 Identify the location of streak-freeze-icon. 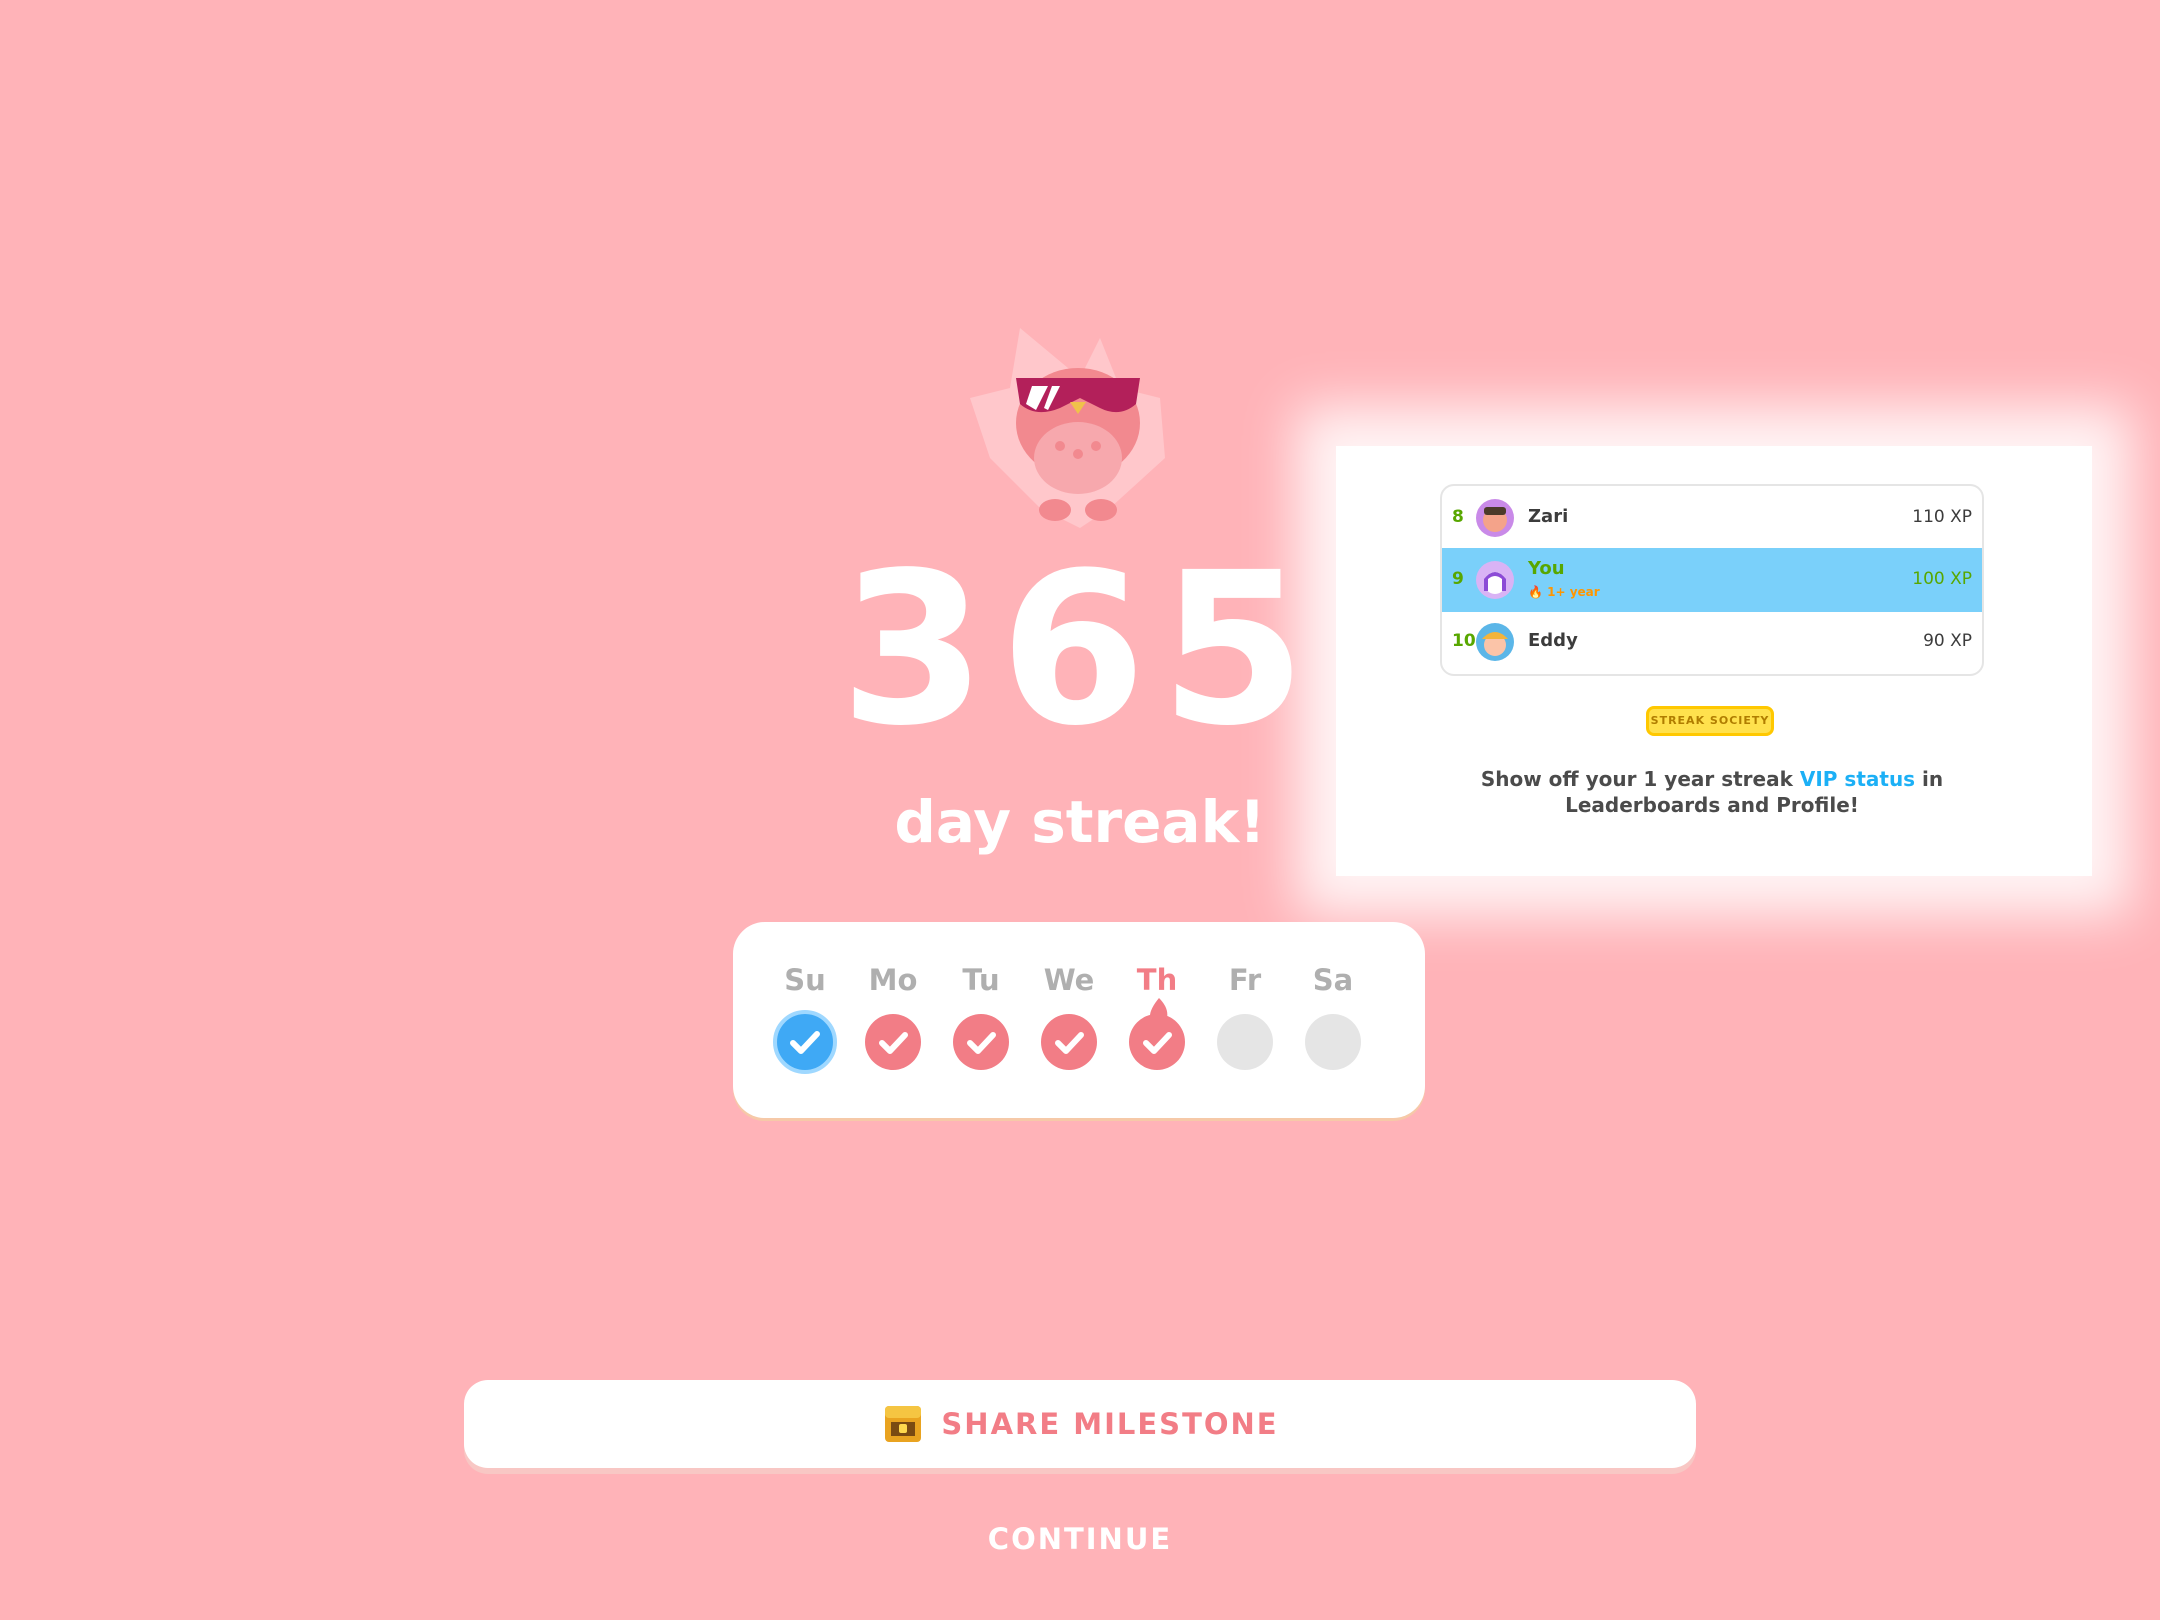
(805, 1042).